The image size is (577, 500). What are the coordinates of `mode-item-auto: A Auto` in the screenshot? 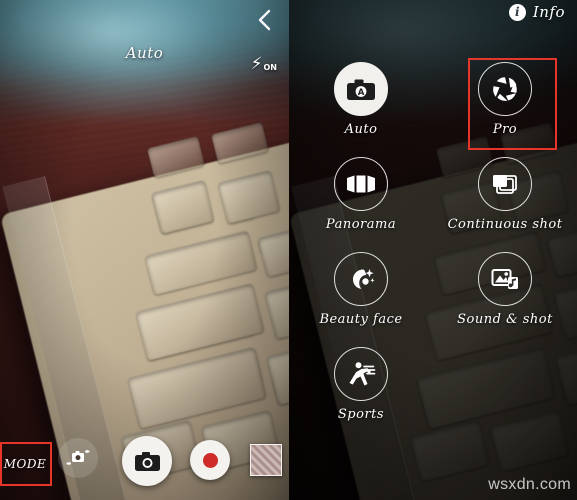 It's located at (361, 101).